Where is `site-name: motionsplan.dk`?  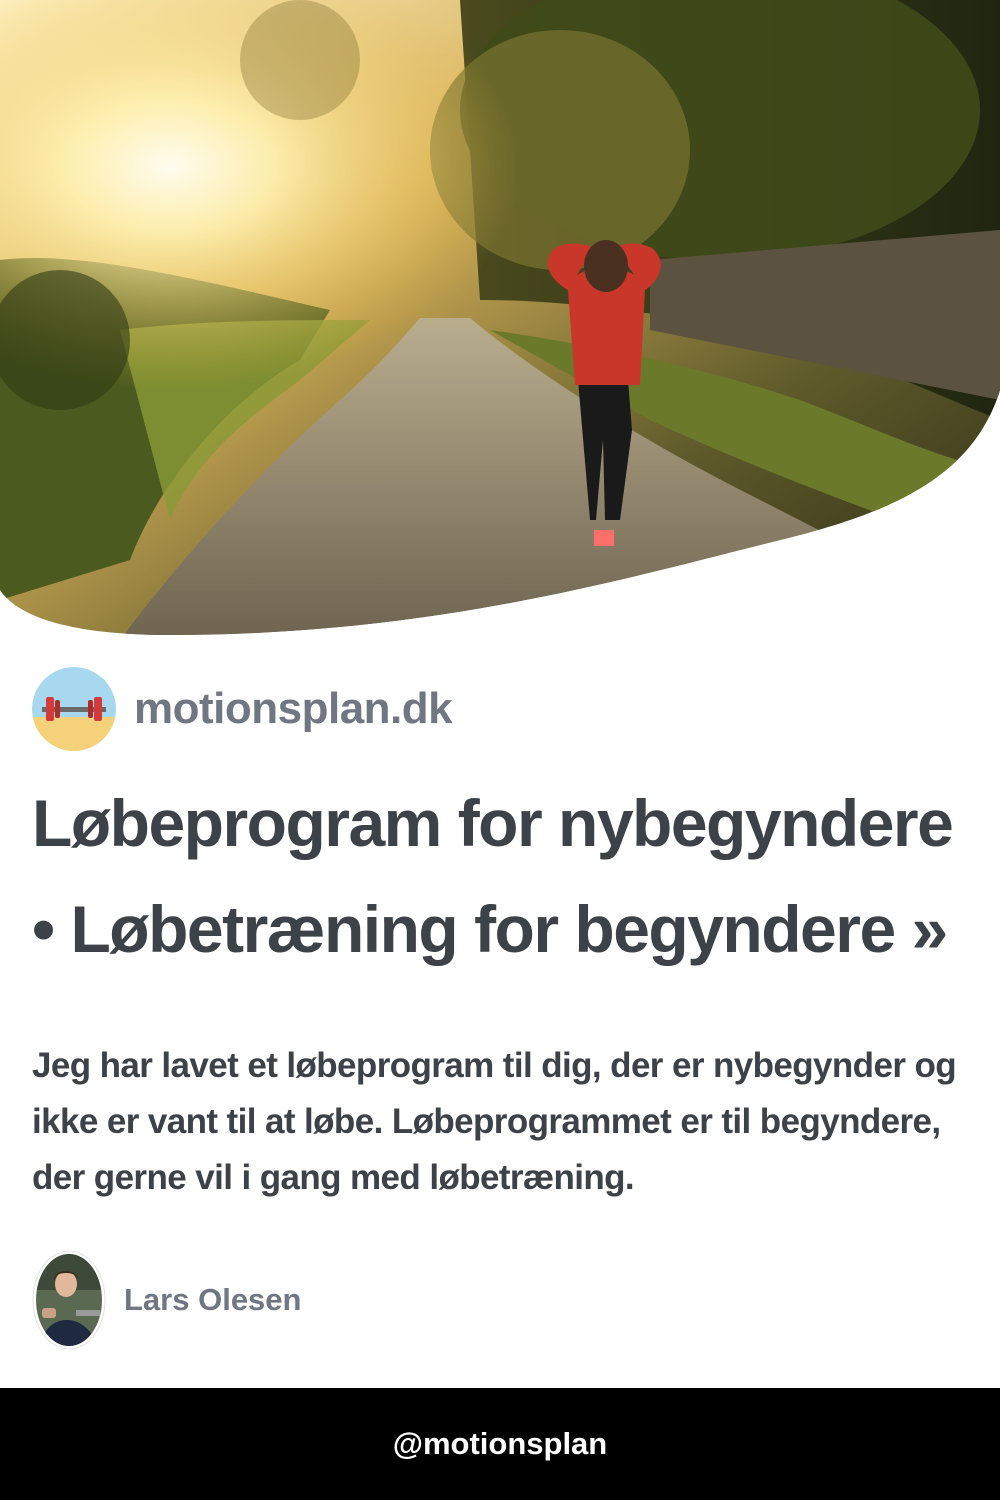 site-name: motionsplan.dk is located at coordinates (293, 709).